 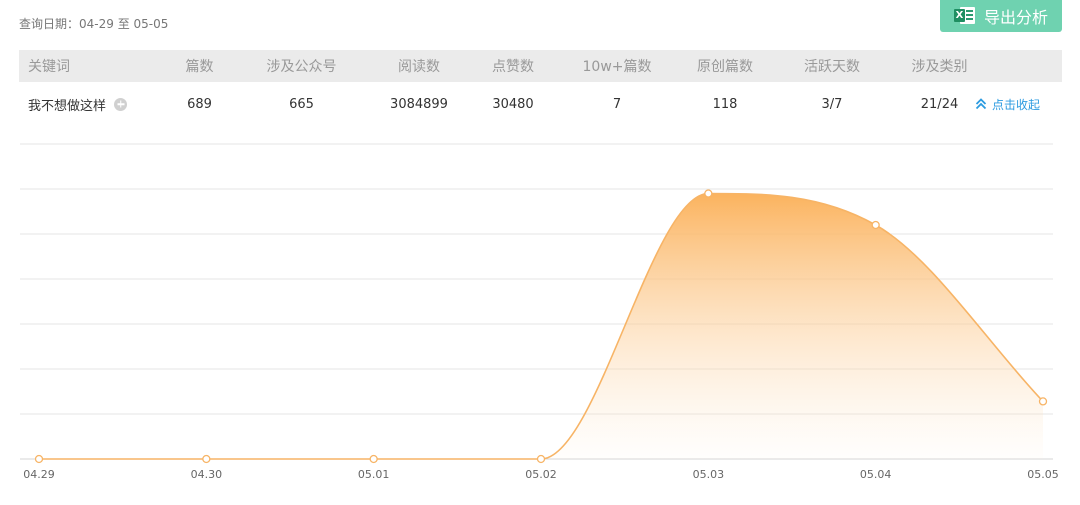 What do you see at coordinates (206, 459) in the screenshot?
I see `data-point-04.30` at bounding box center [206, 459].